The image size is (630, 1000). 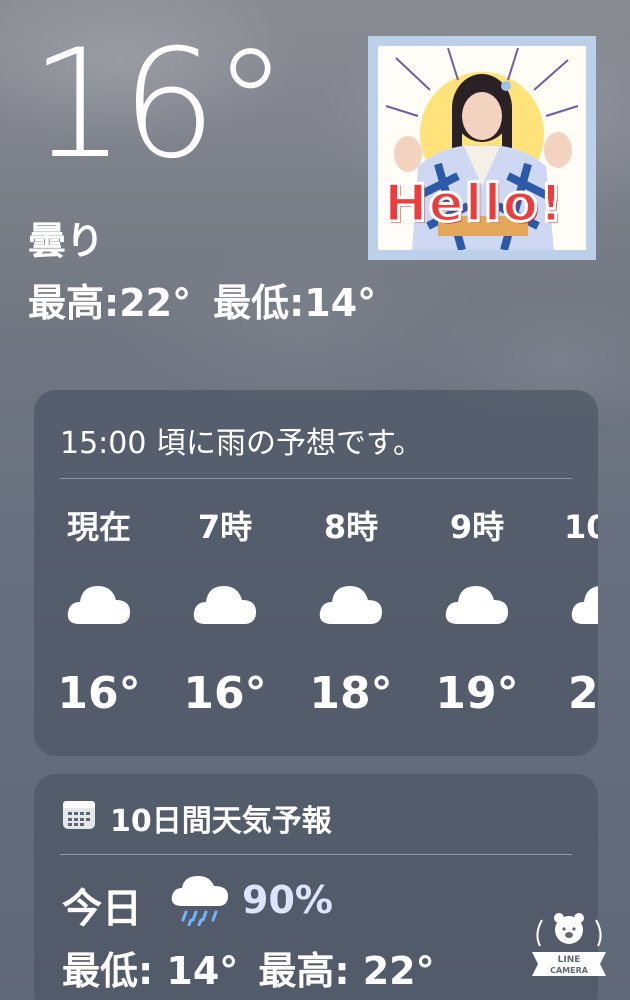 I want to click on watermark-line-text: LINE, so click(x=569, y=960).